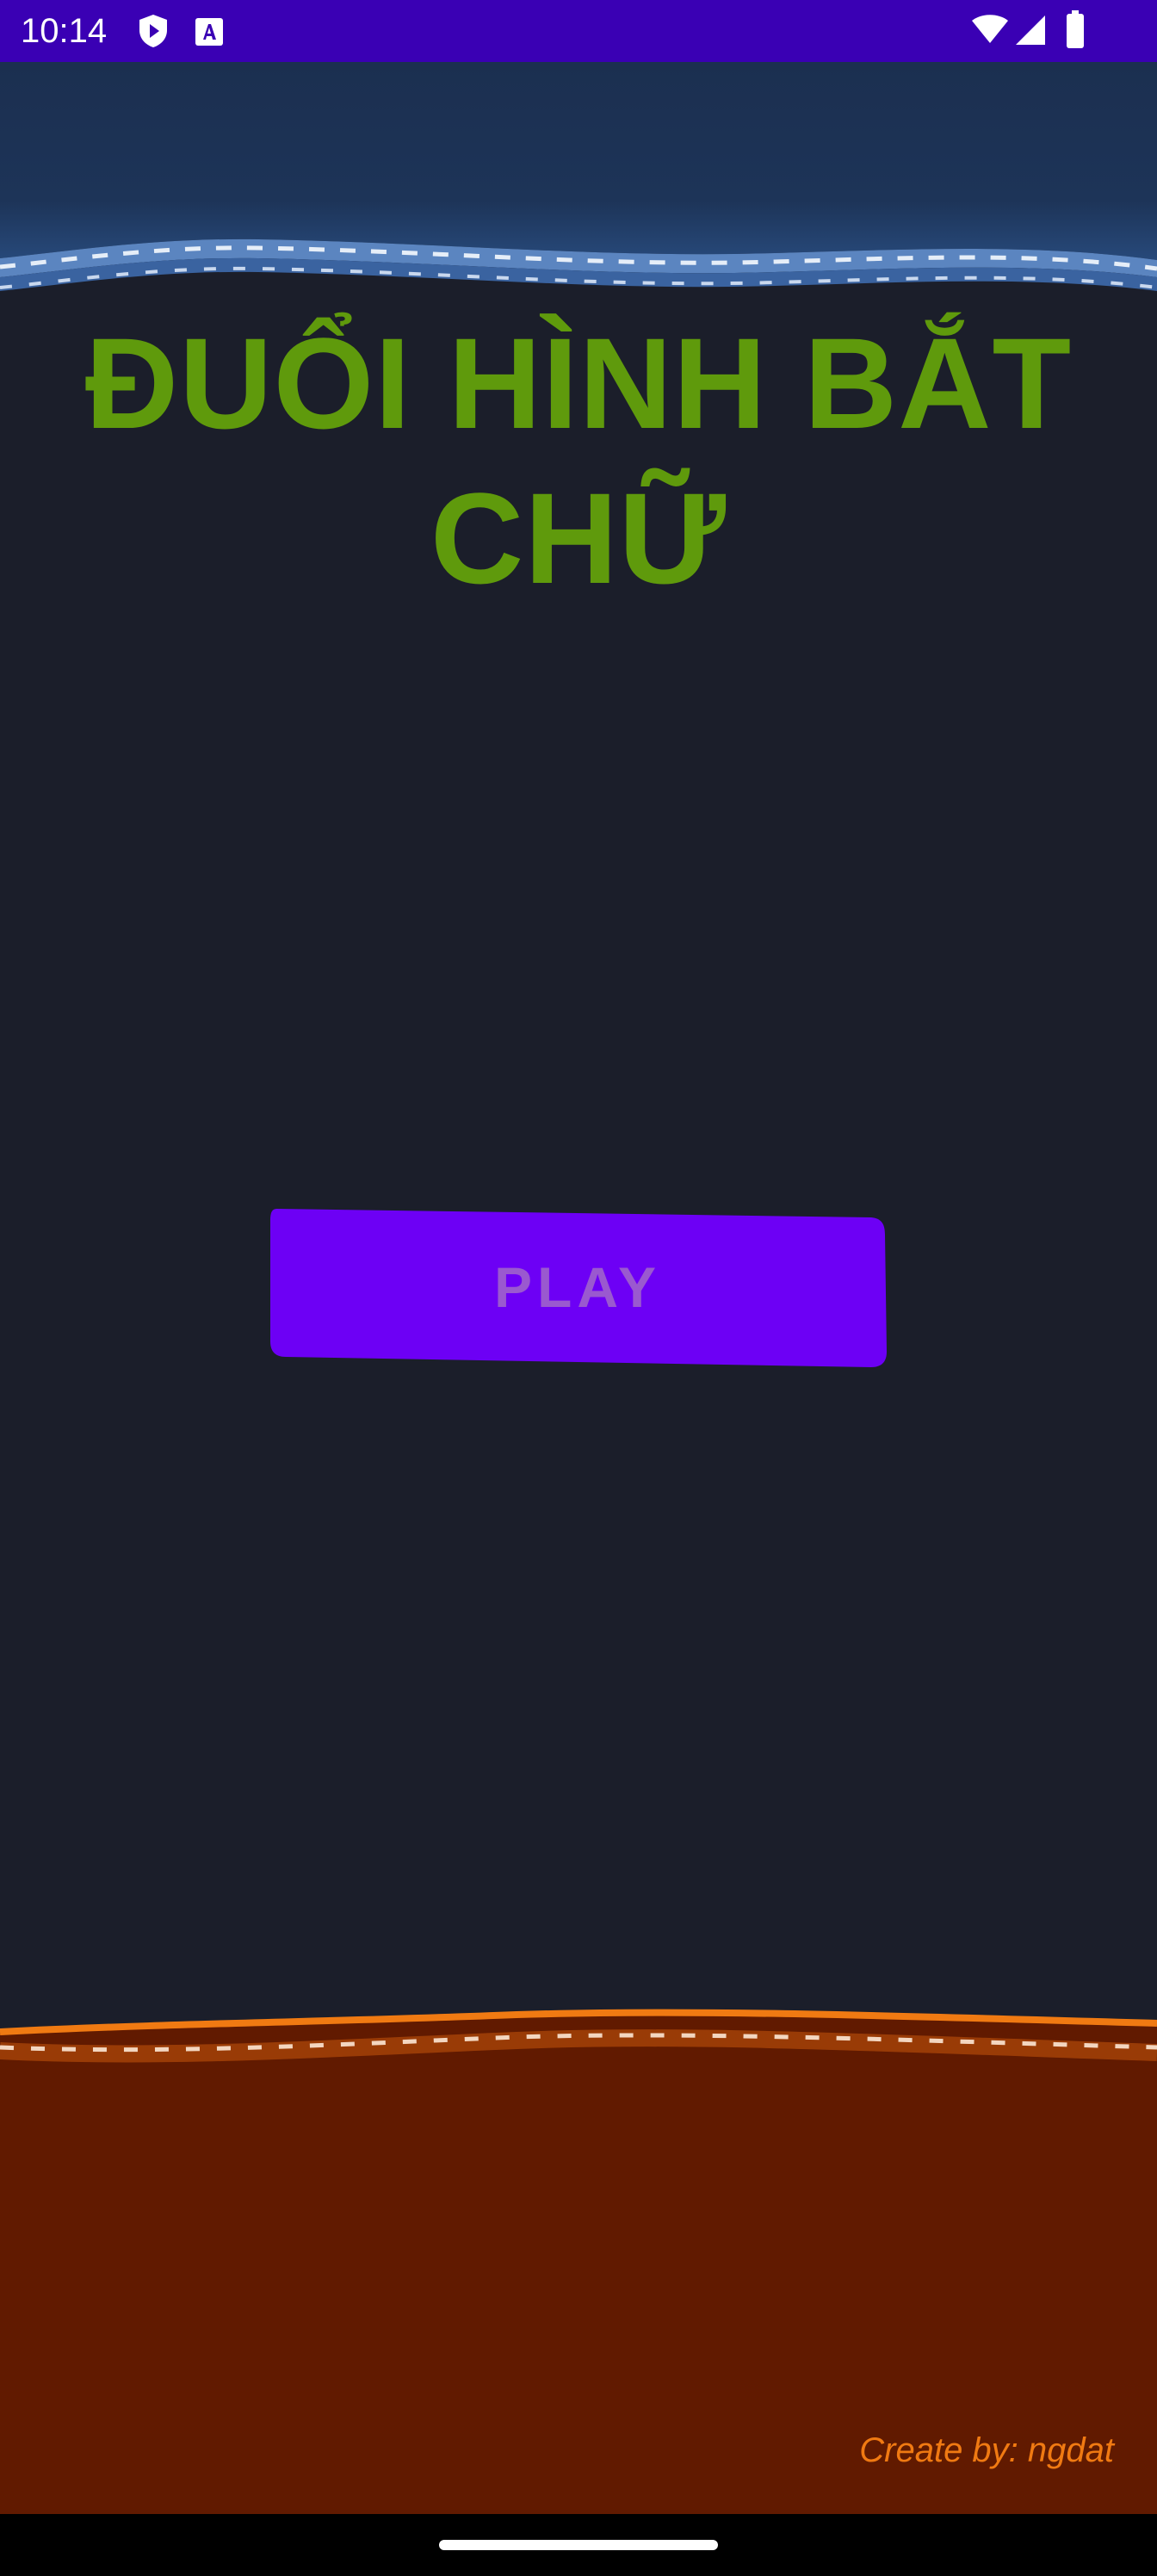  What do you see at coordinates (1030, 32) in the screenshot?
I see `signal-icon` at bounding box center [1030, 32].